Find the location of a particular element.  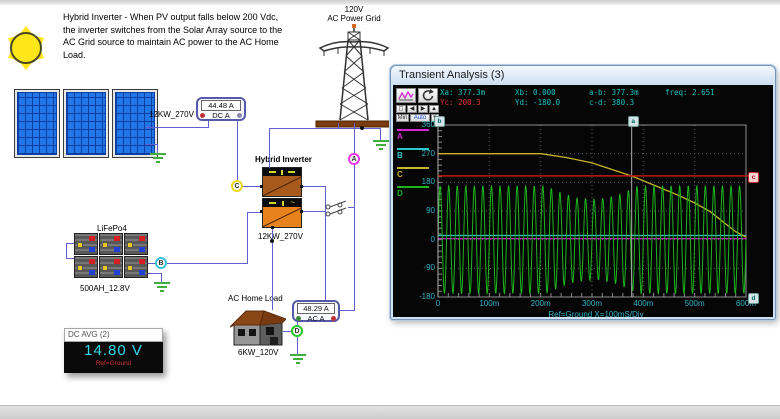

pan-right-button: ▶ is located at coordinates (423, 109).